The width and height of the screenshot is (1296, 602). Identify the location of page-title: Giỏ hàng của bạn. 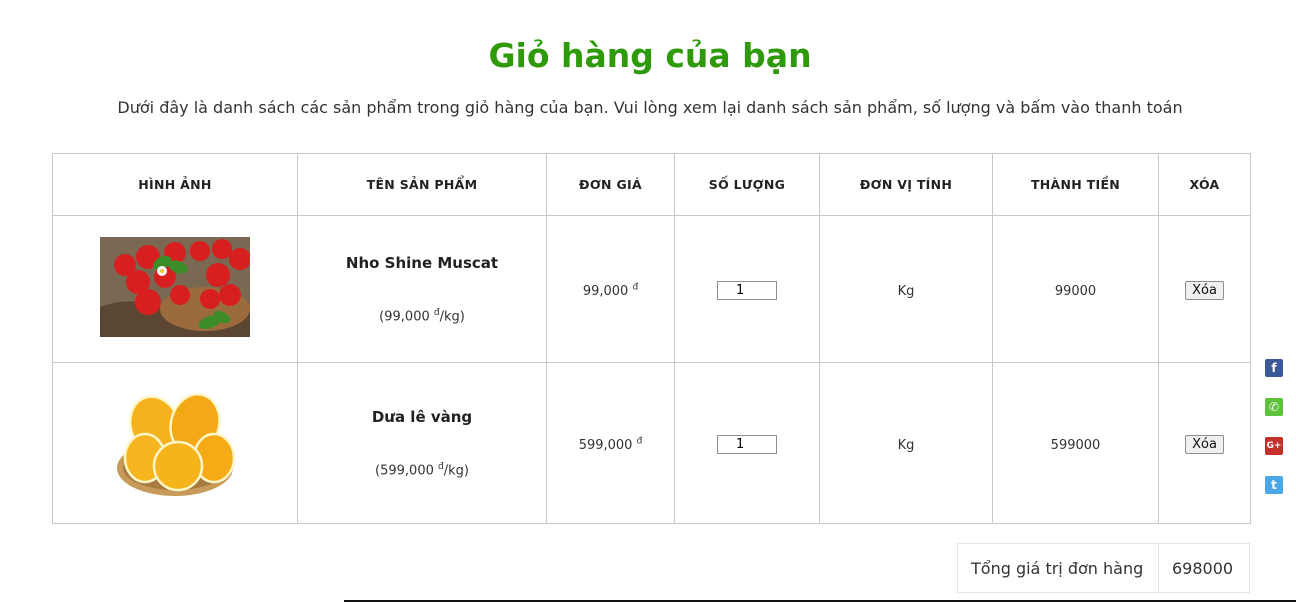
(650, 55).